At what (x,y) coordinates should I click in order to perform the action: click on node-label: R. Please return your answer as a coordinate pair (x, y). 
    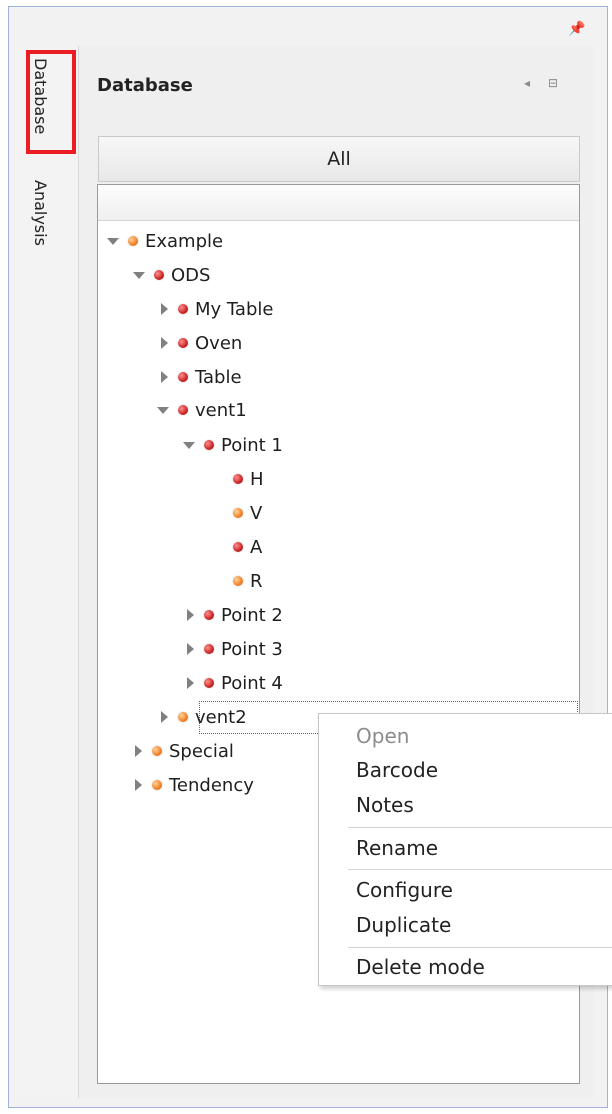
    Looking at the image, I should click on (256, 581).